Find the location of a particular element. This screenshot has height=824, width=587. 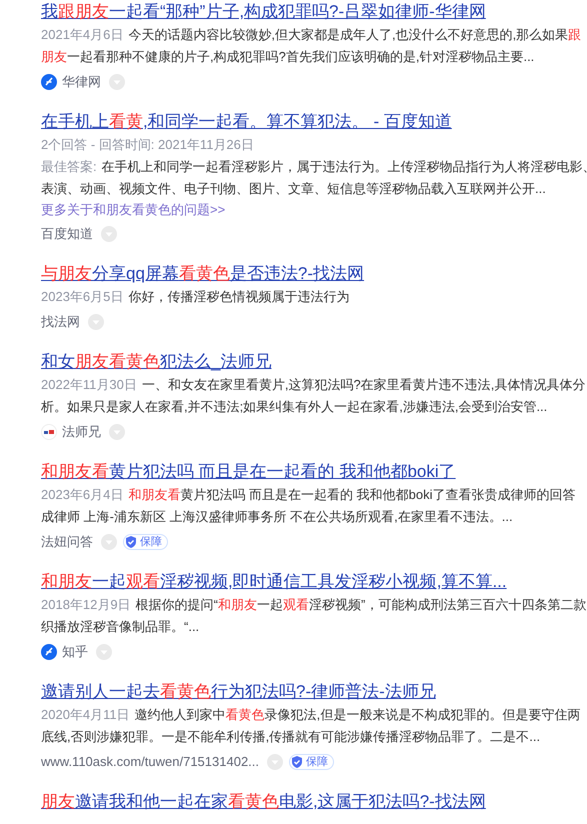

snippet-line: 2020年4月11日 邀约他人到家中看黄色录像犯法,但是一般来说是不构成犯罪的。但是要守住两 is located at coordinates (310, 715).